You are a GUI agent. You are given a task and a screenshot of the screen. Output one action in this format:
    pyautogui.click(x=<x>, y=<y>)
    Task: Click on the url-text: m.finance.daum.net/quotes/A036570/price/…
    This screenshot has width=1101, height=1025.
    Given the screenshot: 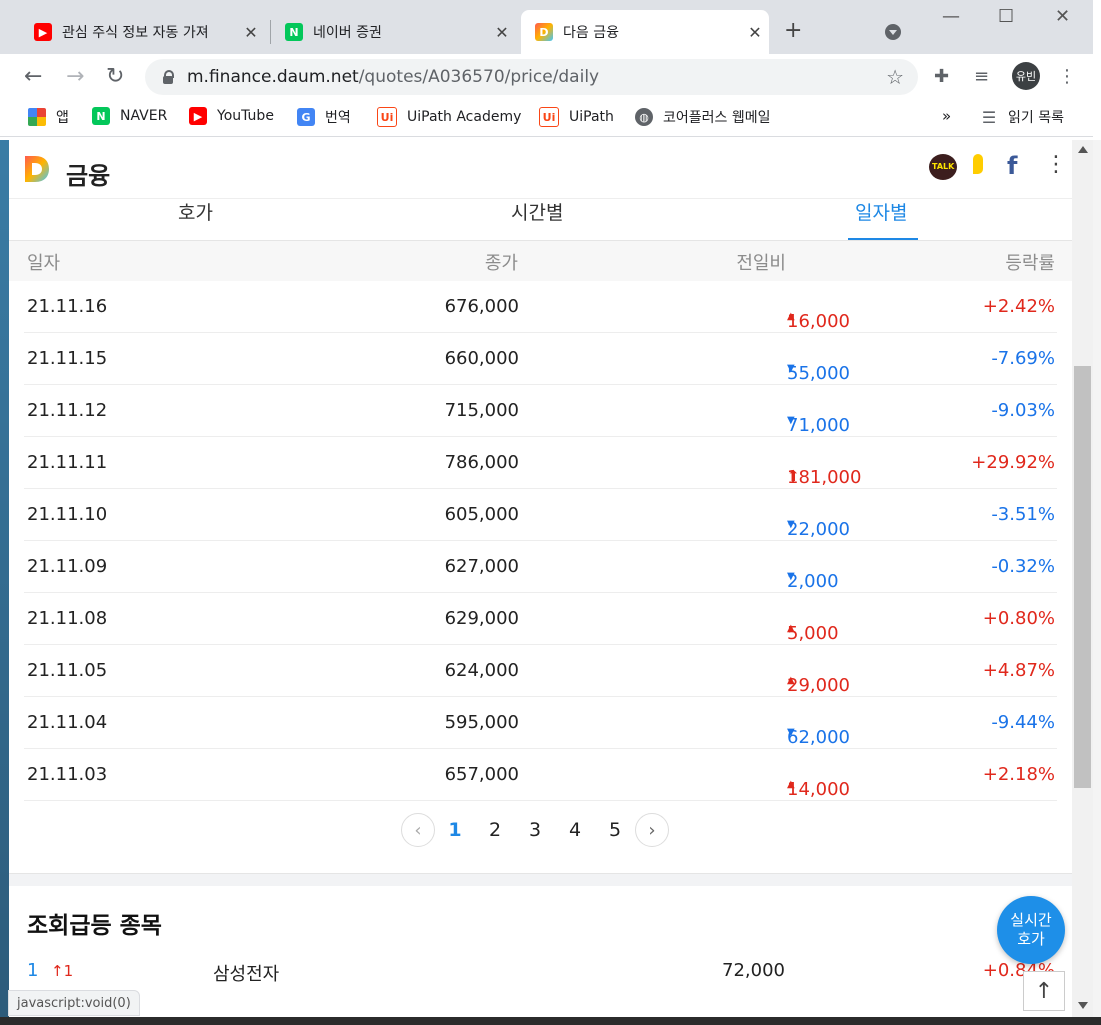 What is the action you would take?
    pyautogui.click(x=393, y=77)
    